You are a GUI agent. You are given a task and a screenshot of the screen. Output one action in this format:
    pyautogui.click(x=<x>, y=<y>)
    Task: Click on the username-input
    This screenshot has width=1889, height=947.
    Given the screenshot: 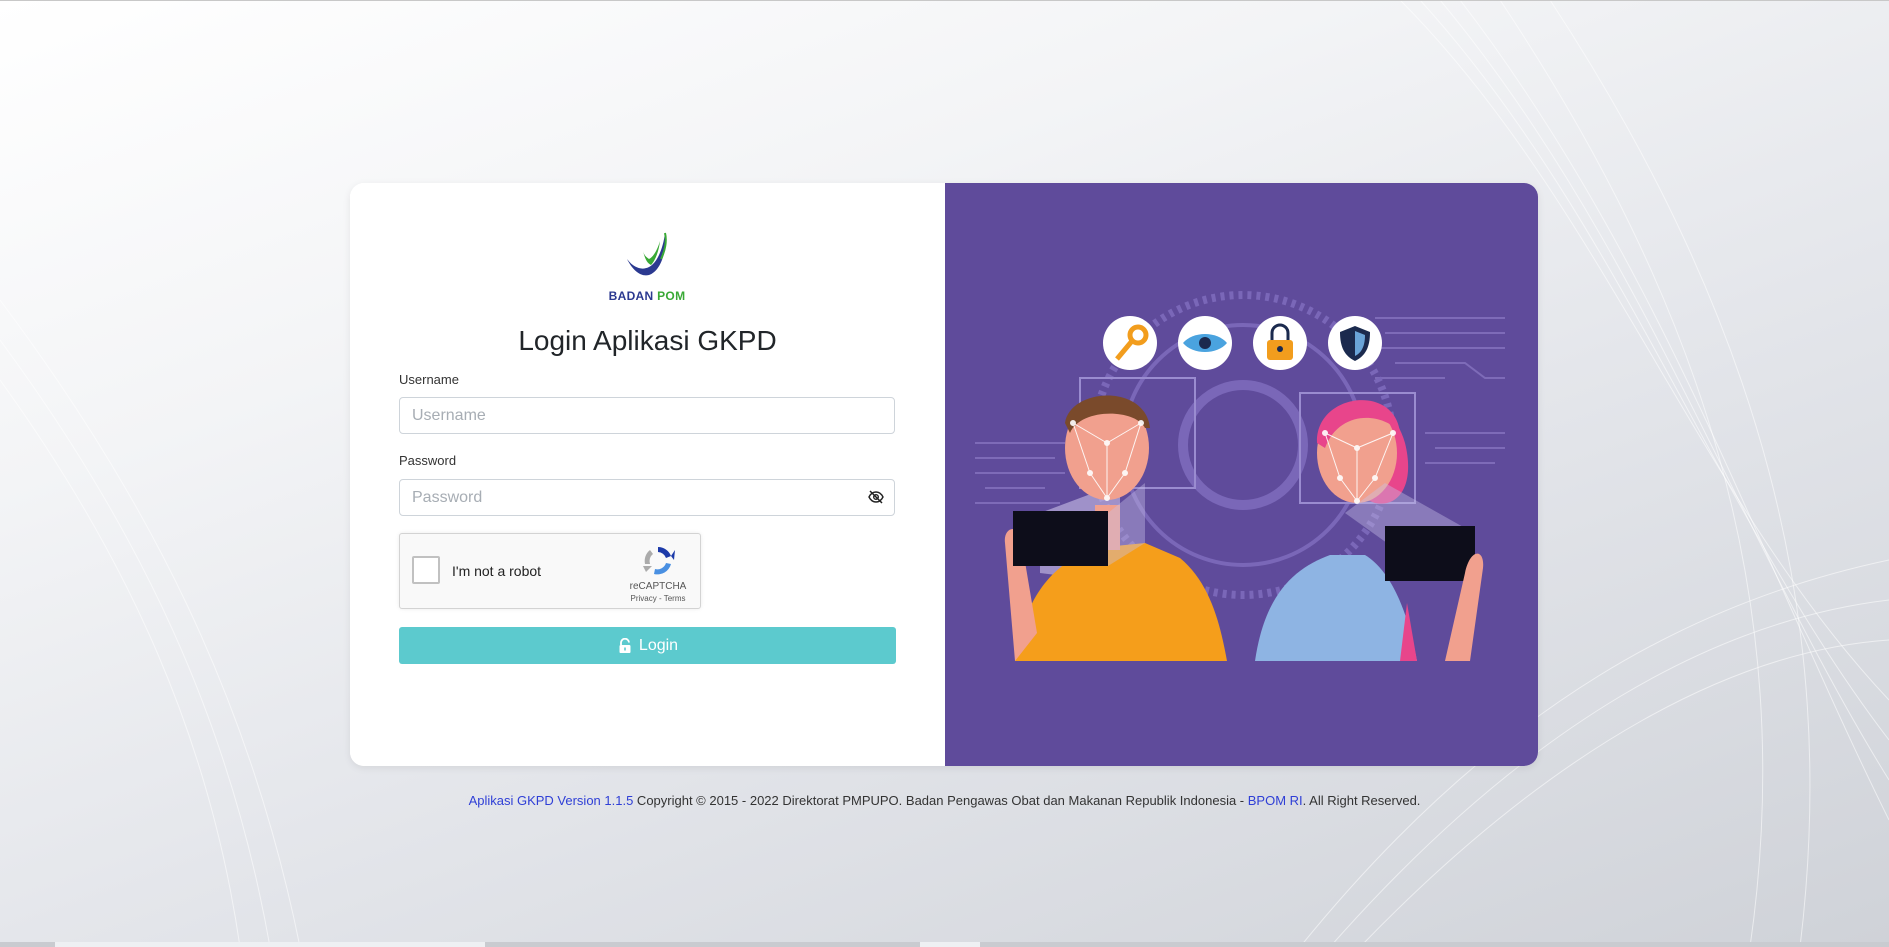 What is the action you would take?
    pyautogui.click(x=647, y=415)
    